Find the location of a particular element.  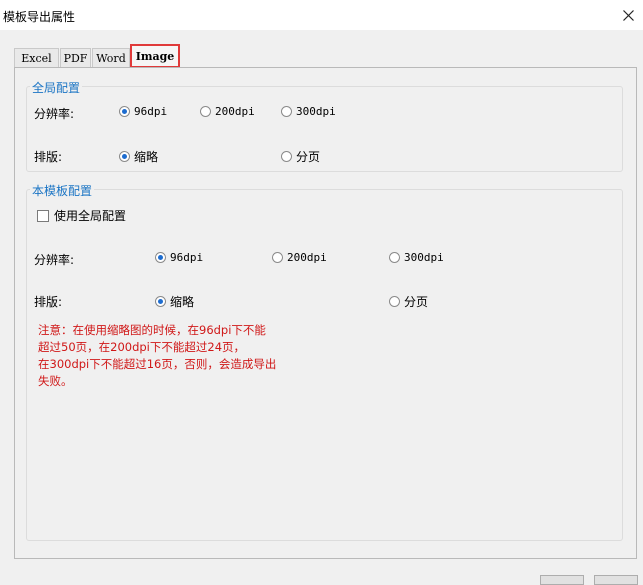

tab-pdf: PDF is located at coordinates (75, 58).